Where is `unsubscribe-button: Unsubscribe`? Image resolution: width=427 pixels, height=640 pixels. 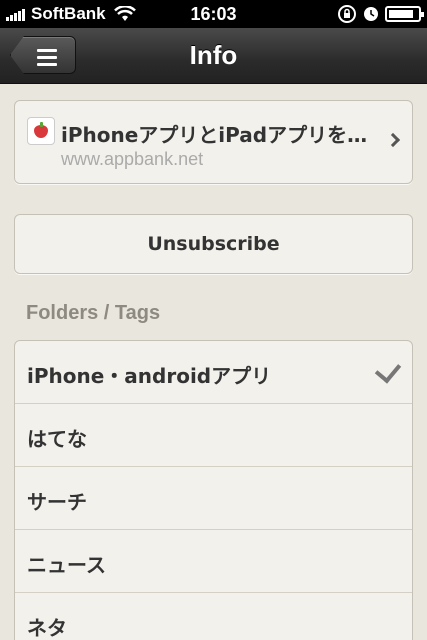
unsubscribe-button: Unsubscribe is located at coordinates (213, 244).